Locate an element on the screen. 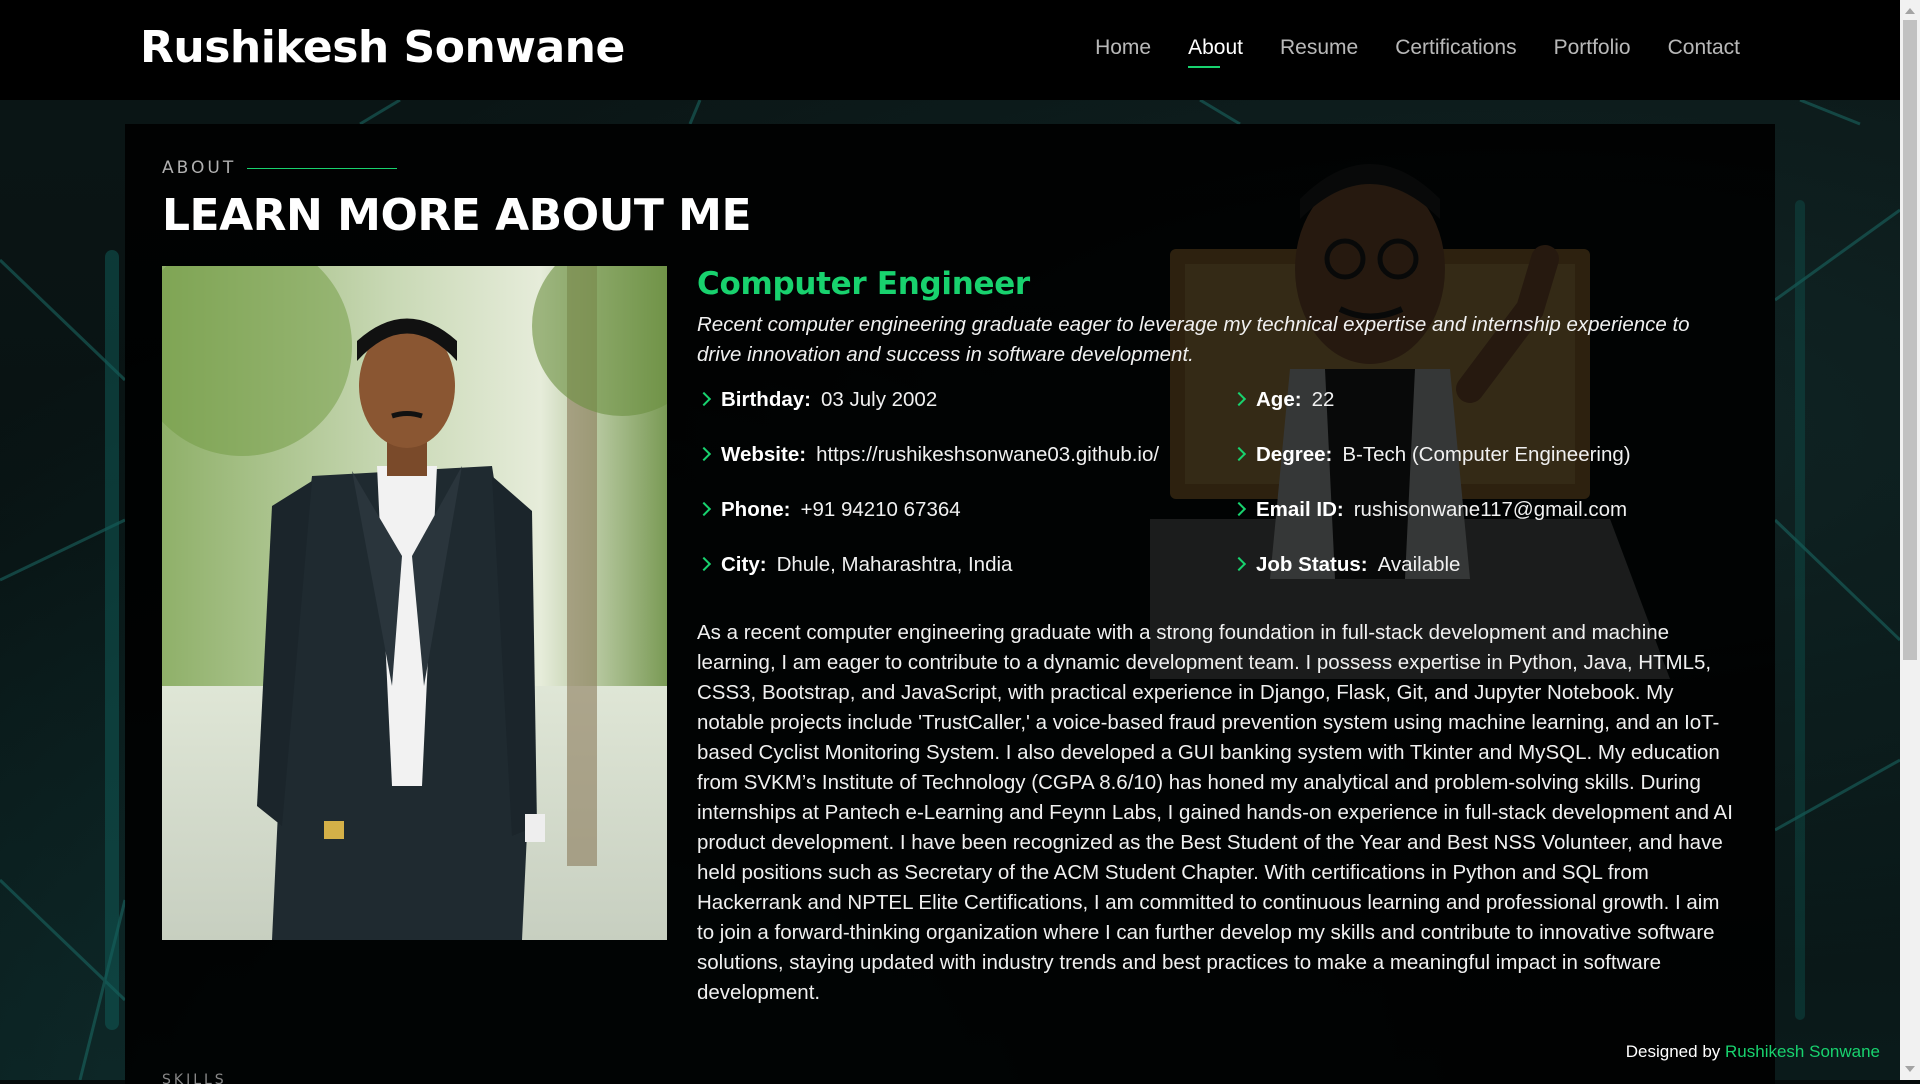  section-label-underline is located at coordinates (322, 168).